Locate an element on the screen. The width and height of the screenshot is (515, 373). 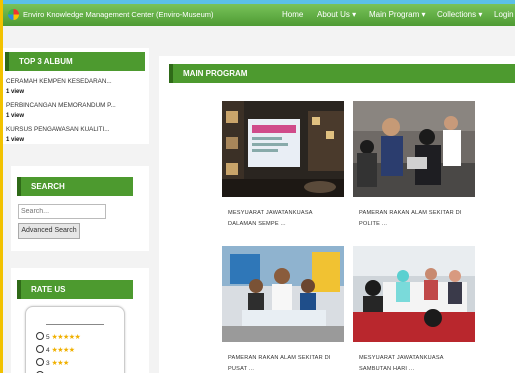
rating-option-4: 4 ★★★★ is located at coordinates (55, 349).